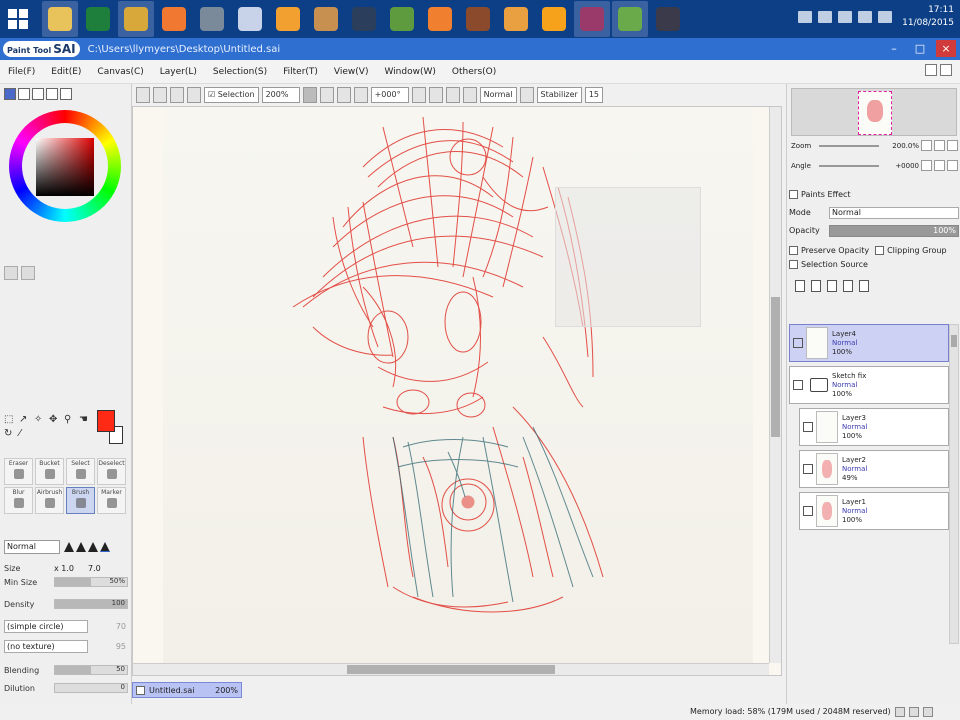  Describe the element at coordinates (874, 427) in the screenshot. I see `layer-row: Layer3 Normal 100%` at that location.